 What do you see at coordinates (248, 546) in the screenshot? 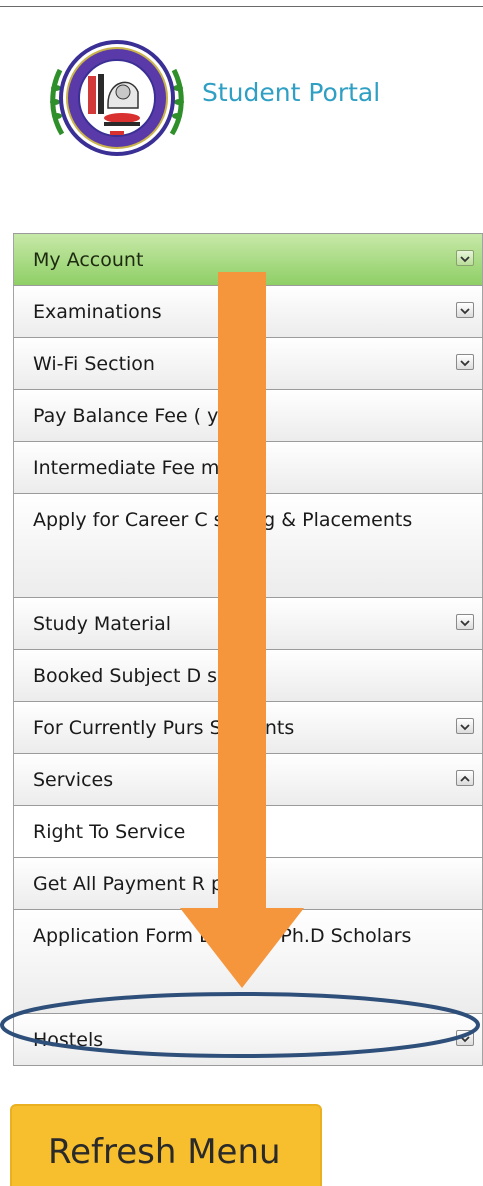
I see `menu-item: Apply for Career C selling & Placements` at bounding box center [248, 546].